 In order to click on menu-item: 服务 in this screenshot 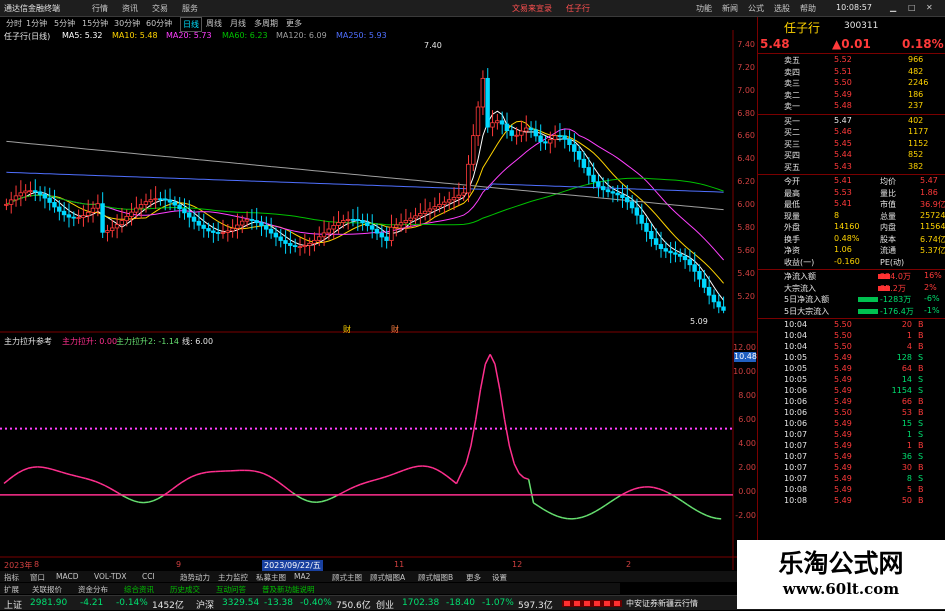, I will do `click(190, 8)`.